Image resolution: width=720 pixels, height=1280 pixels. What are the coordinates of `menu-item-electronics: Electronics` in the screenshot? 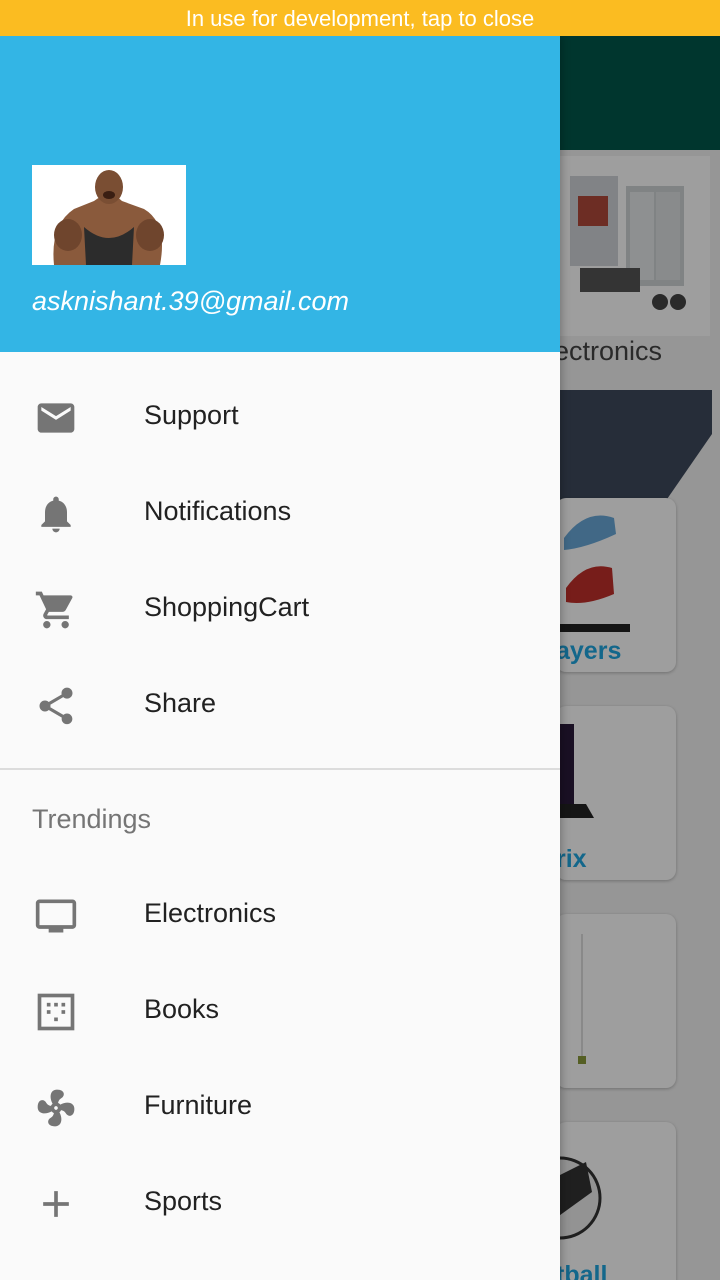 It's located at (280, 915).